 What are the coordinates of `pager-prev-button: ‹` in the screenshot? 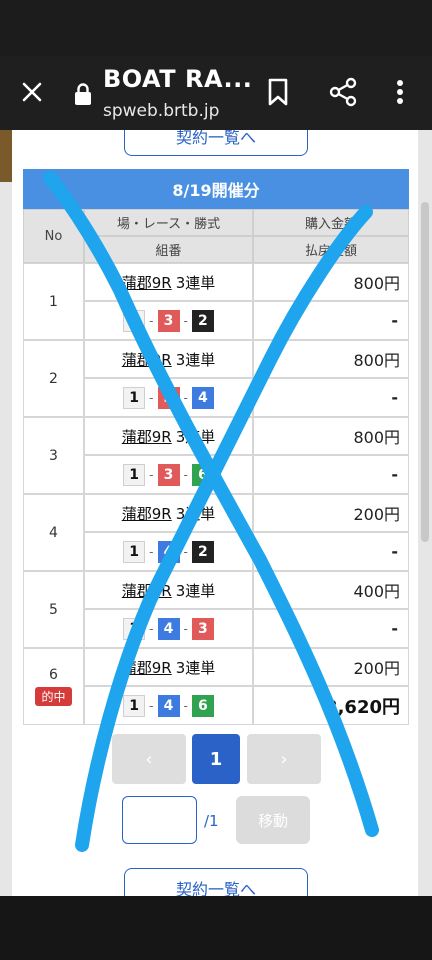 It's located at (149, 759).